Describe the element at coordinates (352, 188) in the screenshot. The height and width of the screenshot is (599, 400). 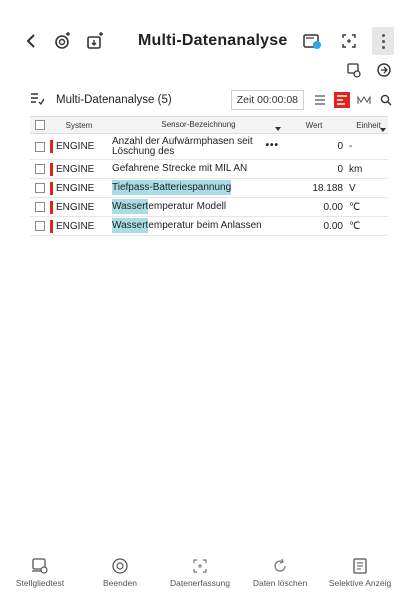
I see `unit-cell: V` at that location.